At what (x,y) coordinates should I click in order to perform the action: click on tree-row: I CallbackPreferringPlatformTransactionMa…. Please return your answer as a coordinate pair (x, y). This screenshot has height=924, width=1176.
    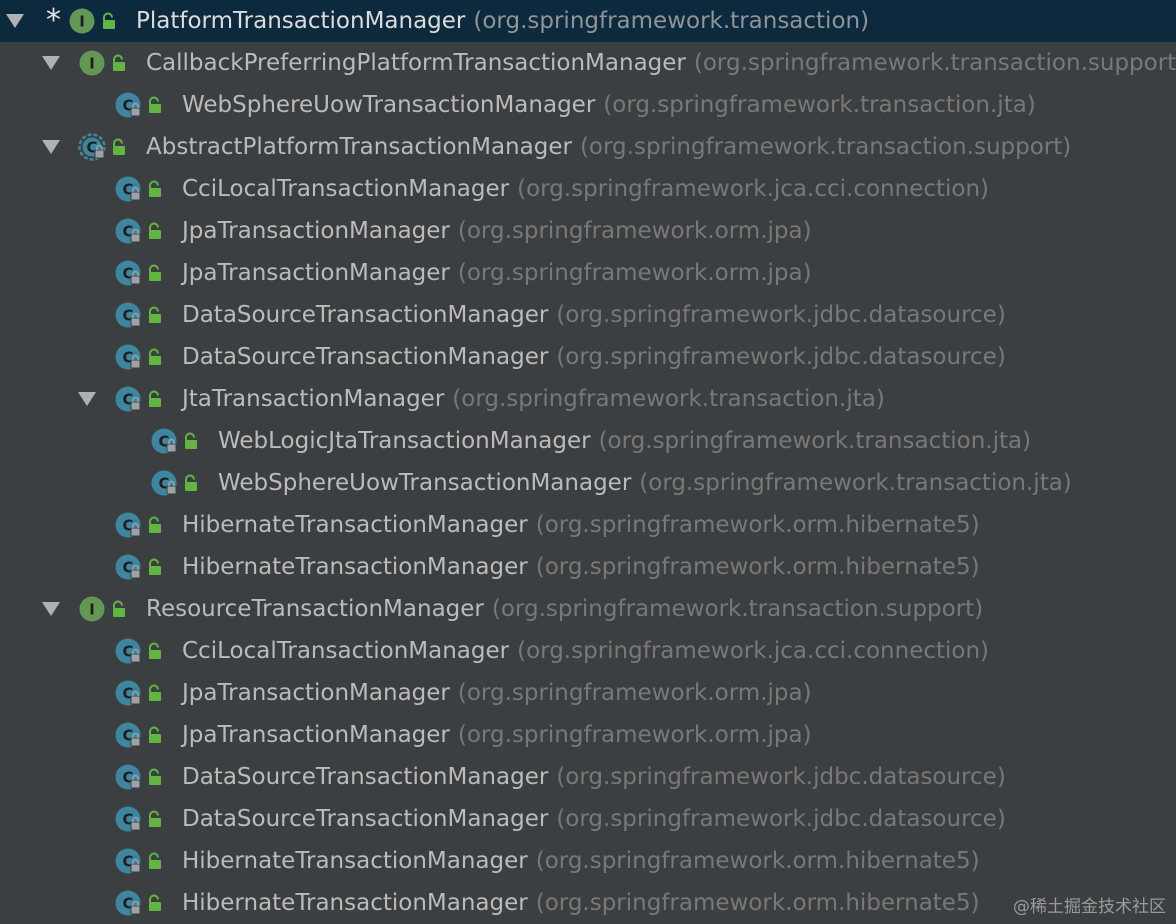
    Looking at the image, I should click on (588, 63).